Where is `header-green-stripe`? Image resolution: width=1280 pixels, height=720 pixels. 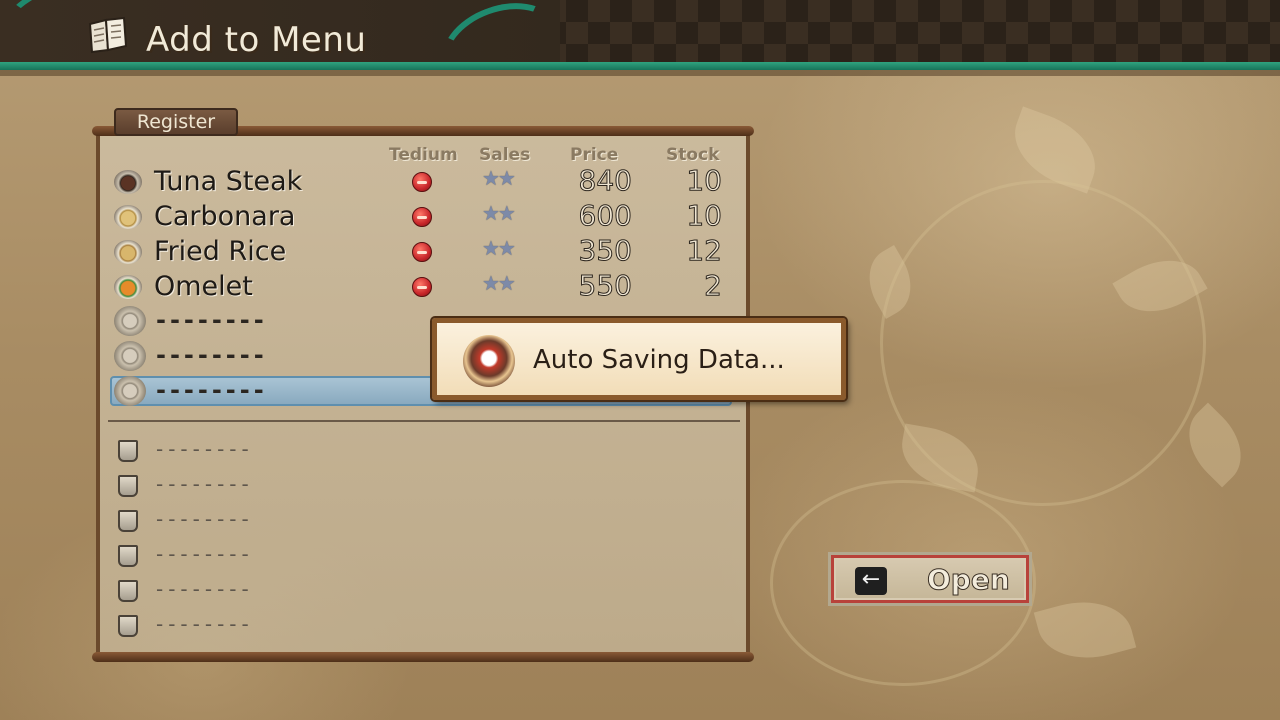 header-green-stripe is located at coordinates (640, 66).